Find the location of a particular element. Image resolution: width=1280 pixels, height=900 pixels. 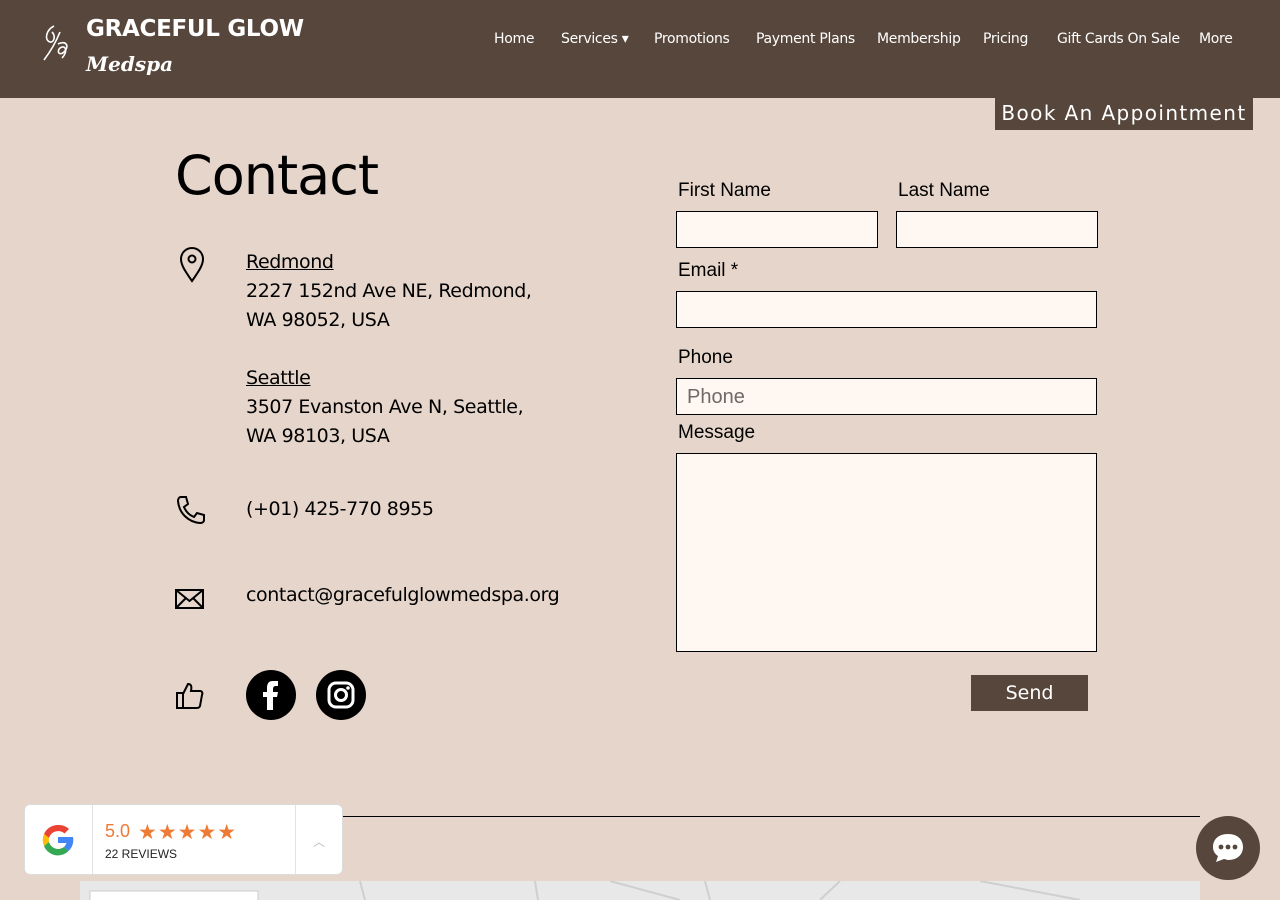

phone-placeholder: Phone is located at coordinates (716, 397).